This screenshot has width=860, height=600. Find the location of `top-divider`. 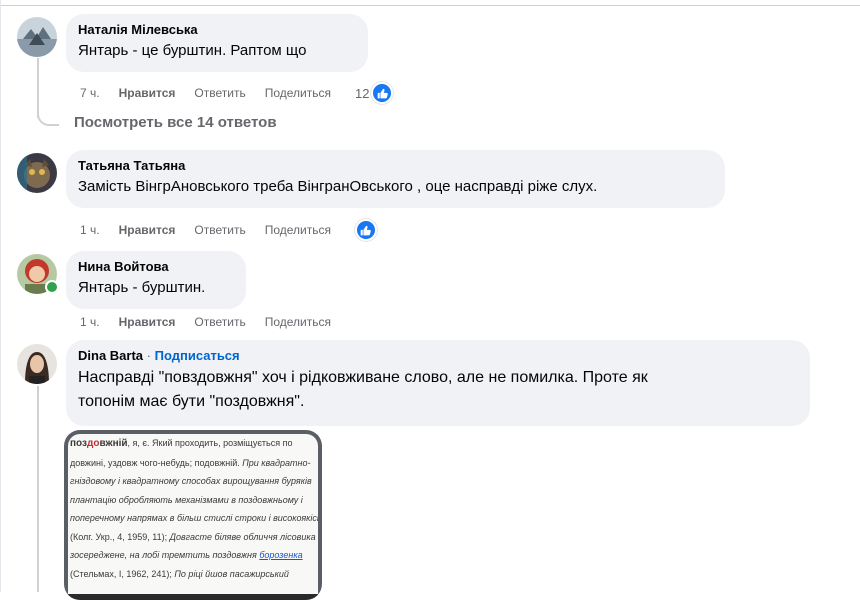

top-divider is located at coordinates (430, 5).